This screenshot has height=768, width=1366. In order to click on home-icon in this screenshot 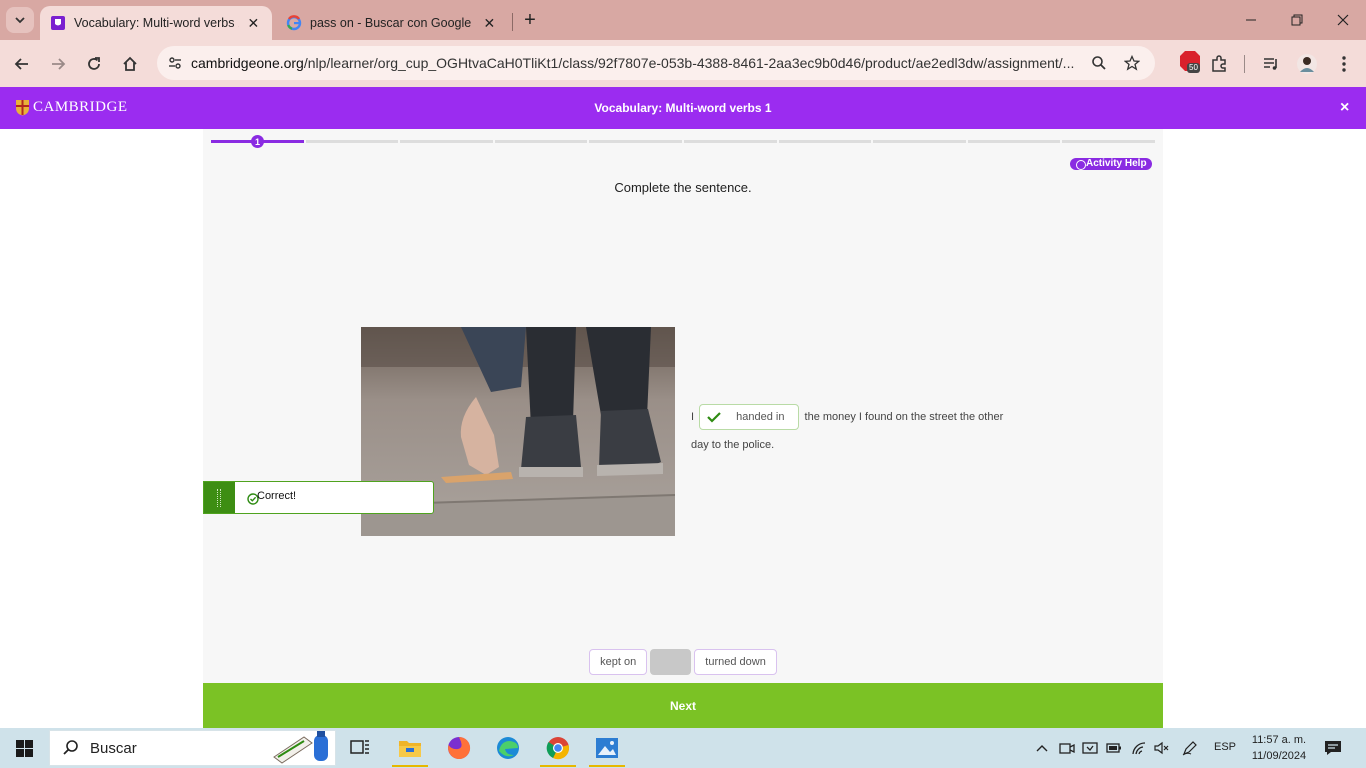, I will do `click(130, 63)`.